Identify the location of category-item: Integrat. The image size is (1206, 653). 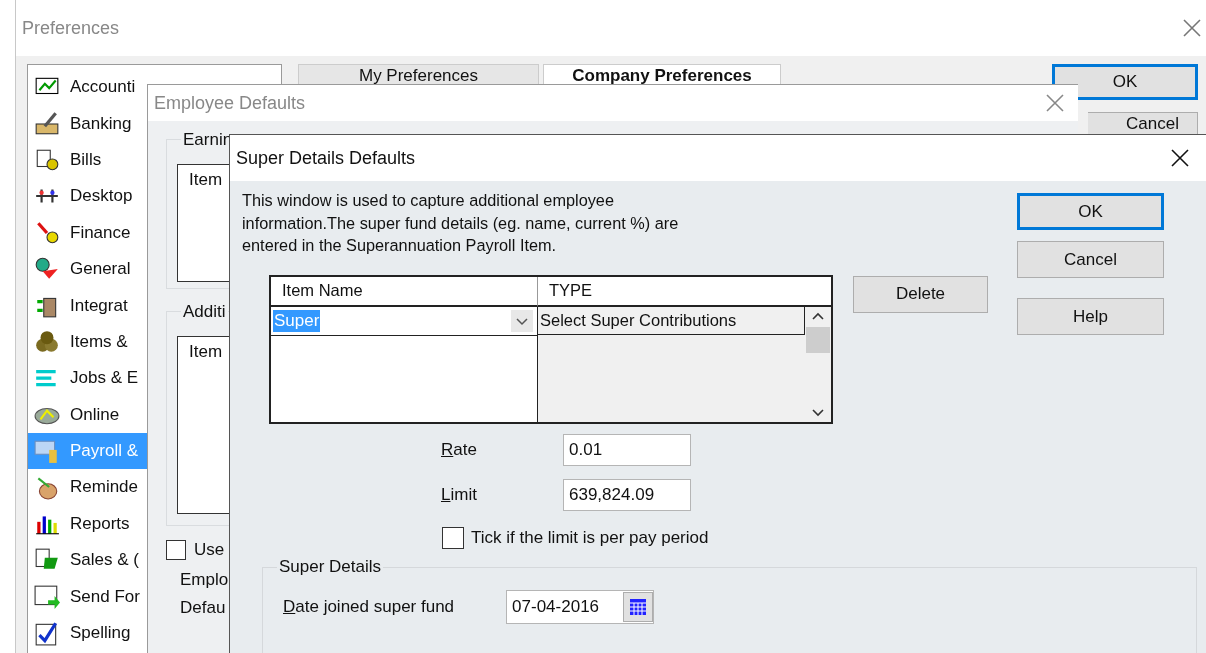
(87, 305).